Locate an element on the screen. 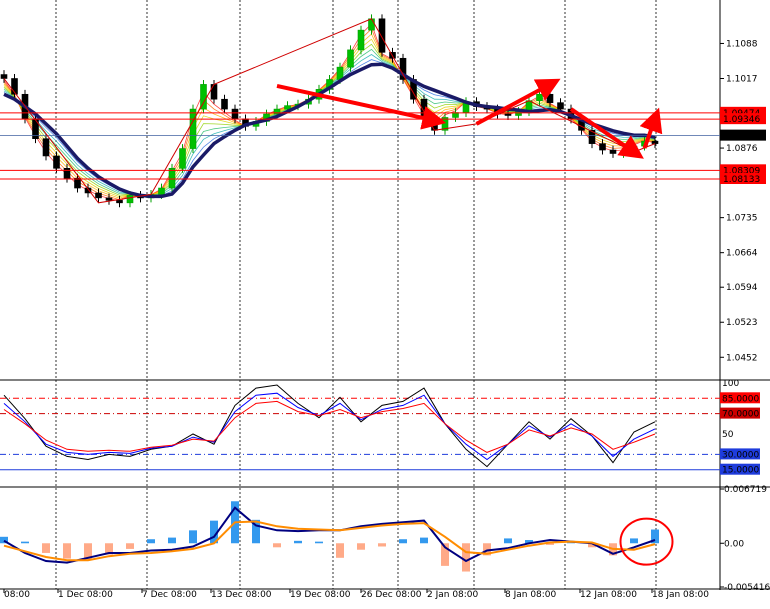 Image resolution: width=770 pixels, height=609 pixels. price-axis-label: 1.0876 is located at coordinates (742, 149).